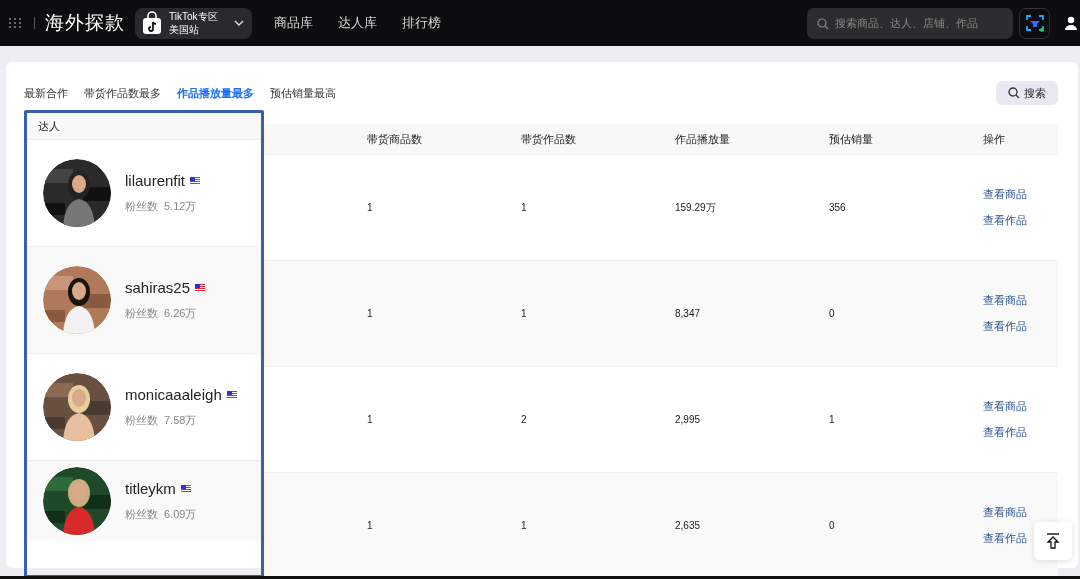 Image resolution: width=1080 pixels, height=579 pixels. What do you see at coordinates (193, 16) in the screenshot?
I see `region-name: TikTok专区` at bounding box center [193, 16].